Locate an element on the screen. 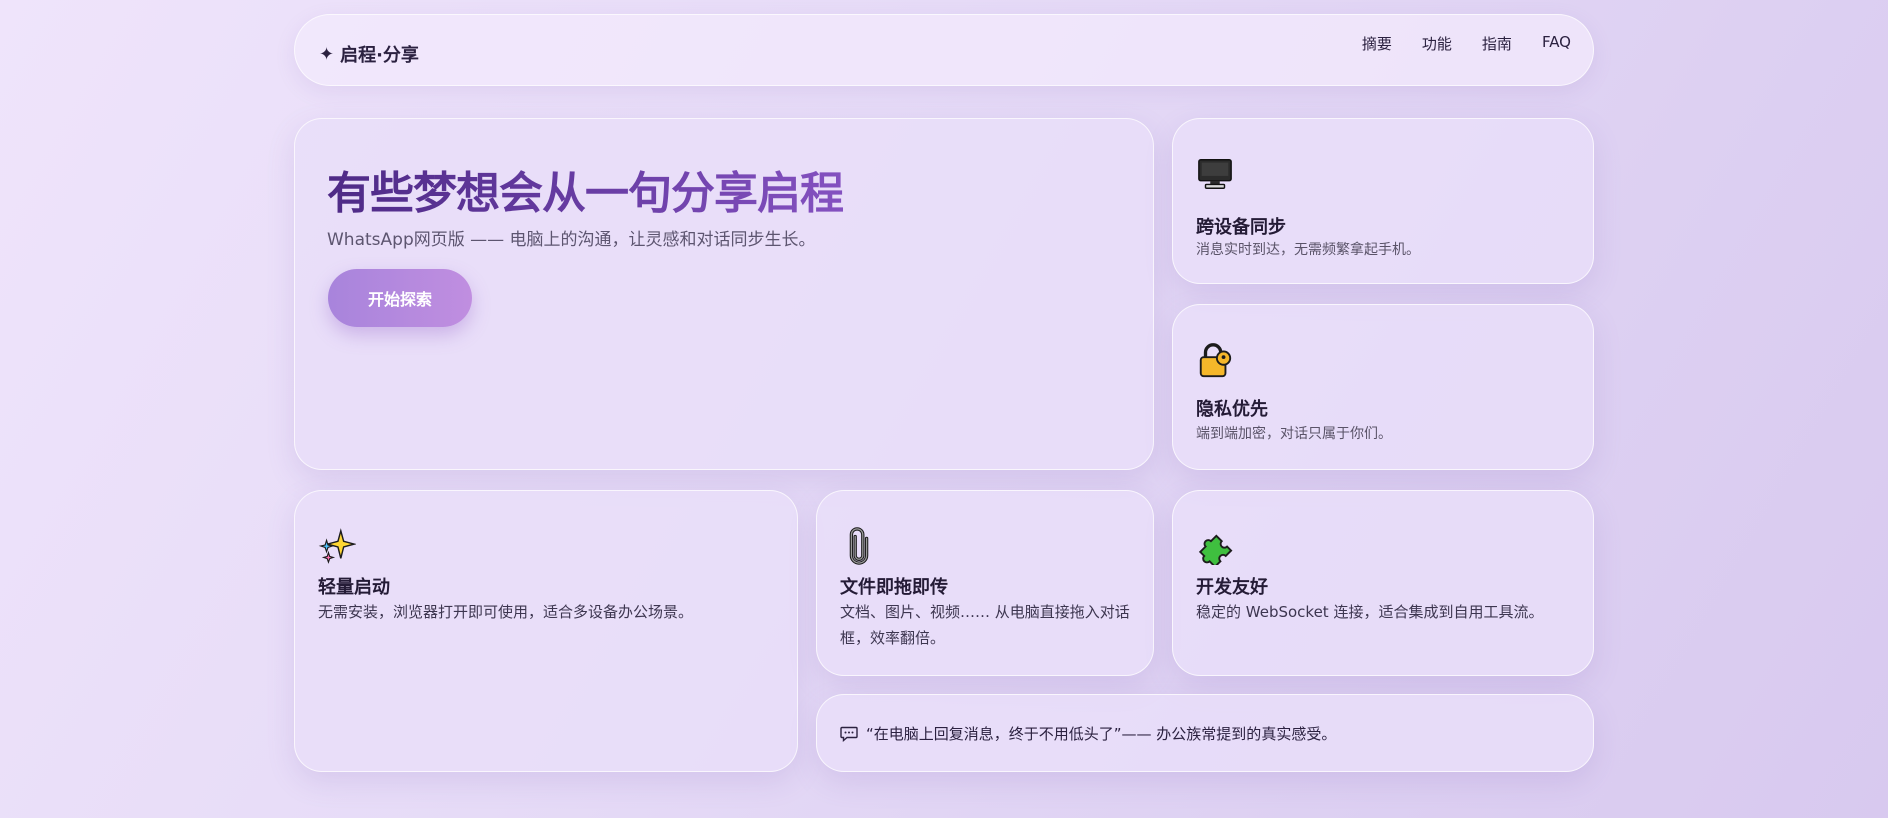 The width and height of the screenshot is (1888, 818). brand-logo: ✦ 启程·分享 is located at coordinates (369, 54).